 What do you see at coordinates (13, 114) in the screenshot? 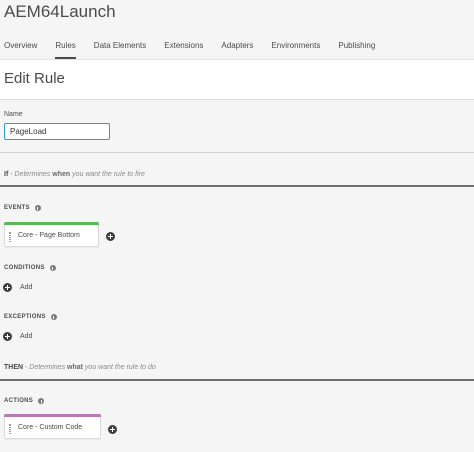
I see `name-field-label: Name` at bounding box center [13, 114].